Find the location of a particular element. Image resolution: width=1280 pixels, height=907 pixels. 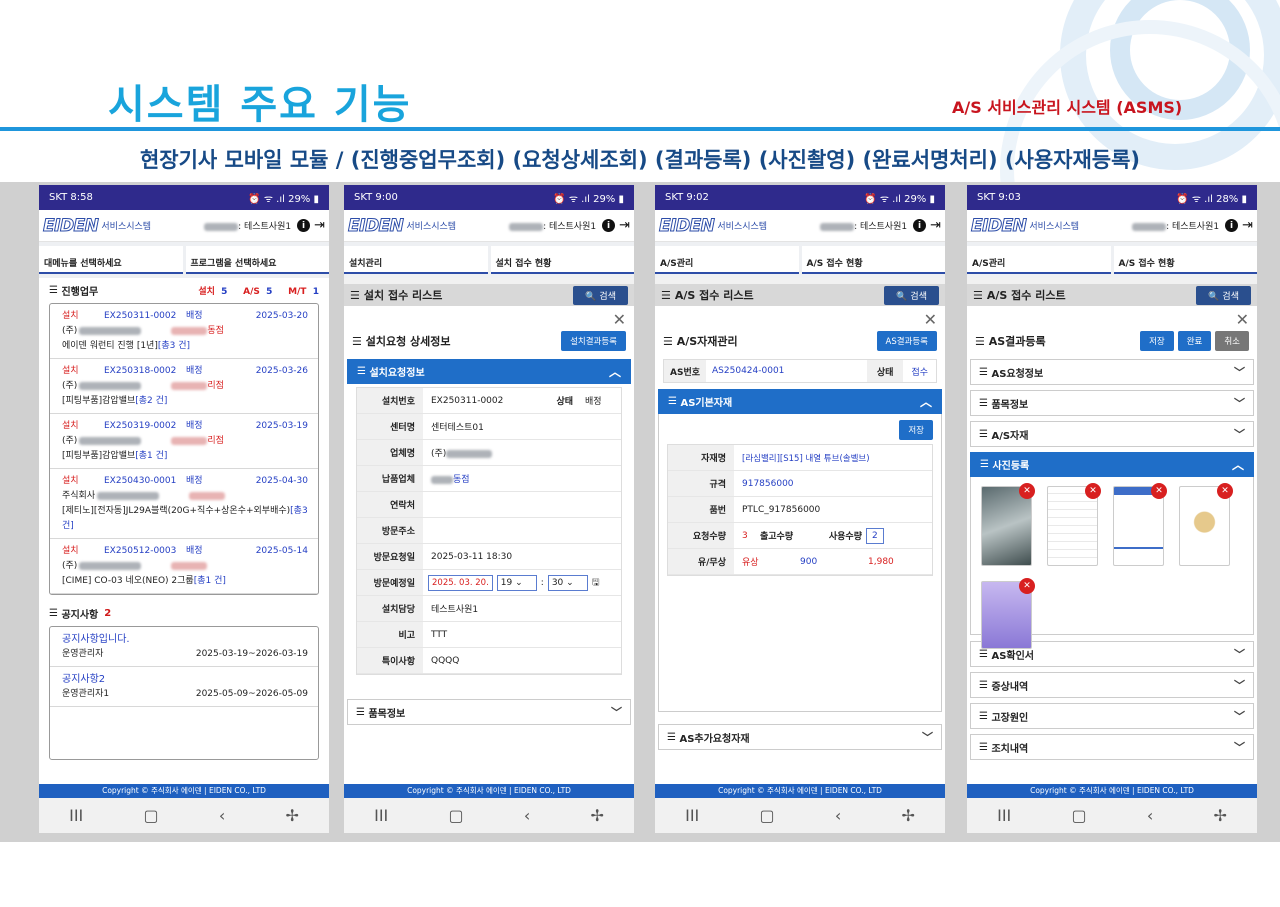

main-menu-select: 대메뉴를 선택하세요 is located at coordinates (111, 260).